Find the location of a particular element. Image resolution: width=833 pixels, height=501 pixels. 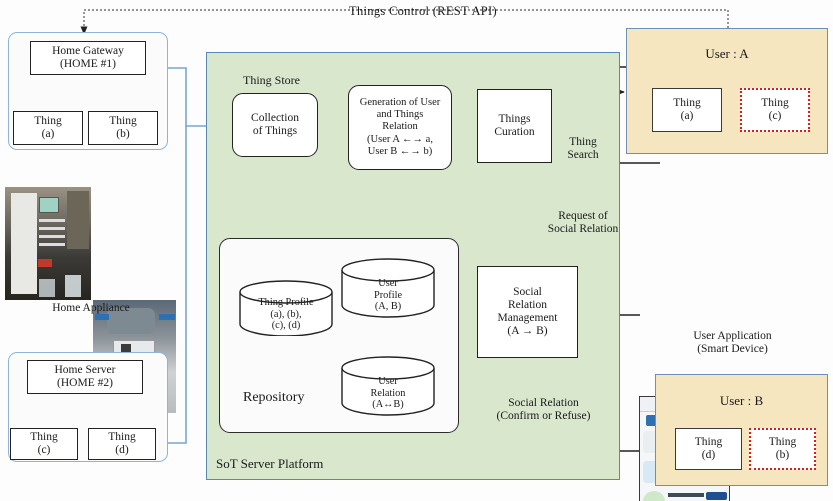

home1-thing-b: Thing (b) is located at coordinates (123, 128).